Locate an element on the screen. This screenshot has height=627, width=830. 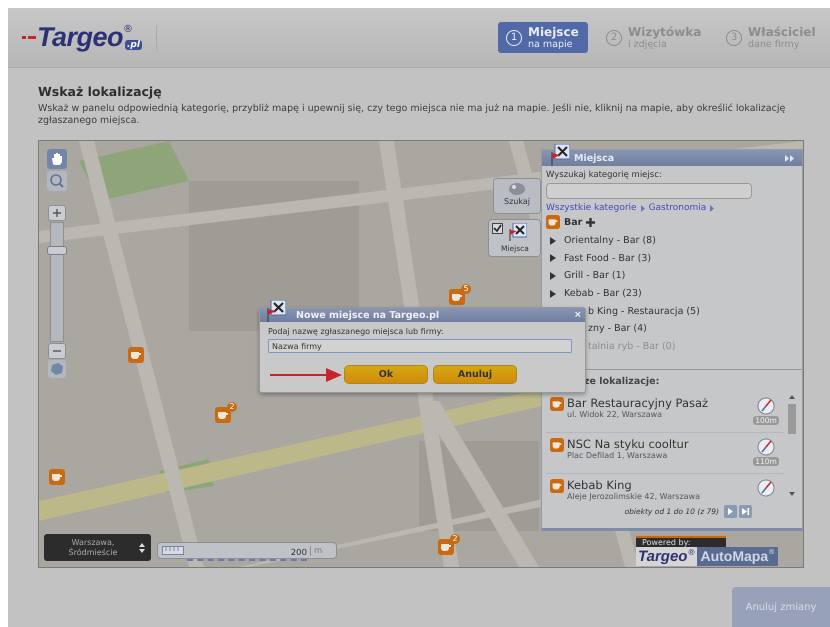
step-title: Miejsce is located at coordinates (553, 32).